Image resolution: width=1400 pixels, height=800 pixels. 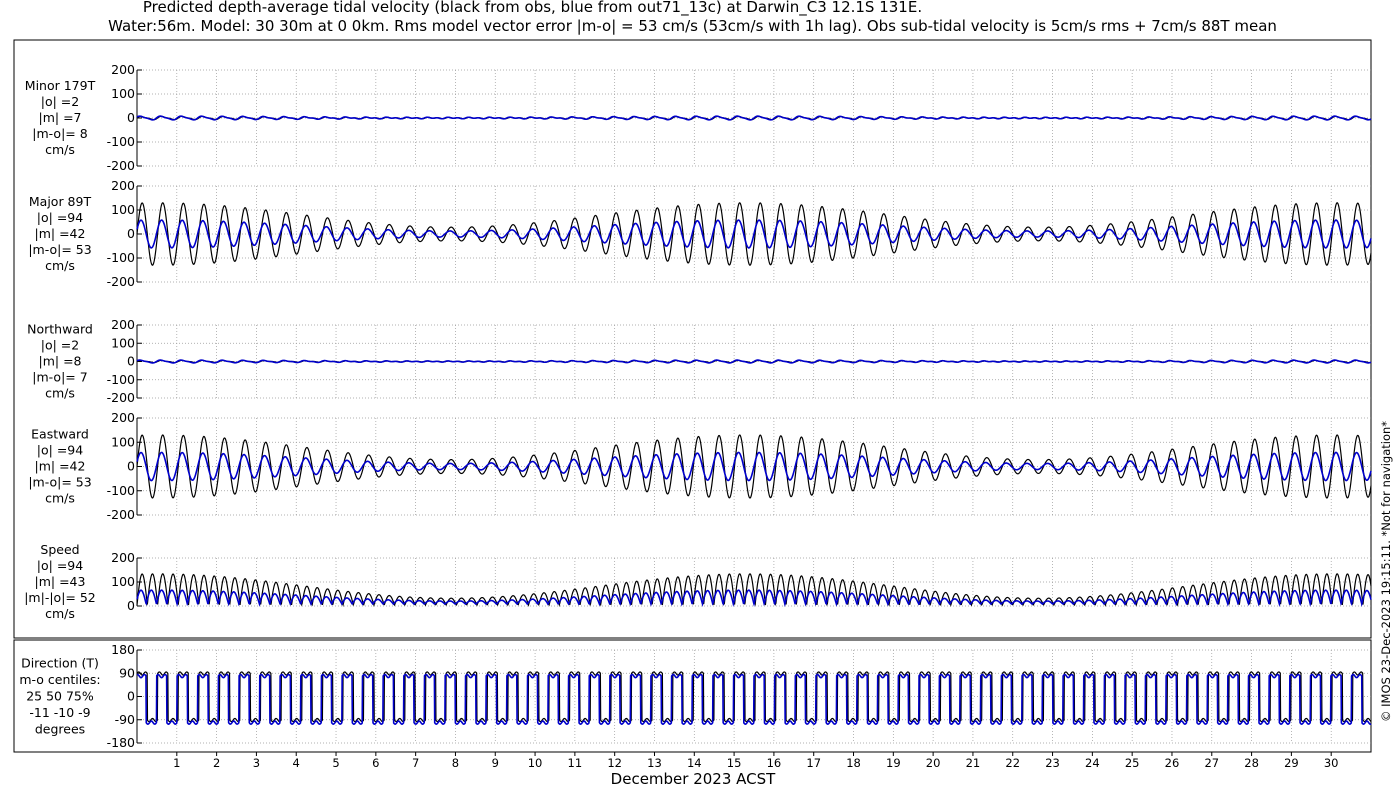 I want to click on x-tick-label: 28, so click(x=1251, y=763).